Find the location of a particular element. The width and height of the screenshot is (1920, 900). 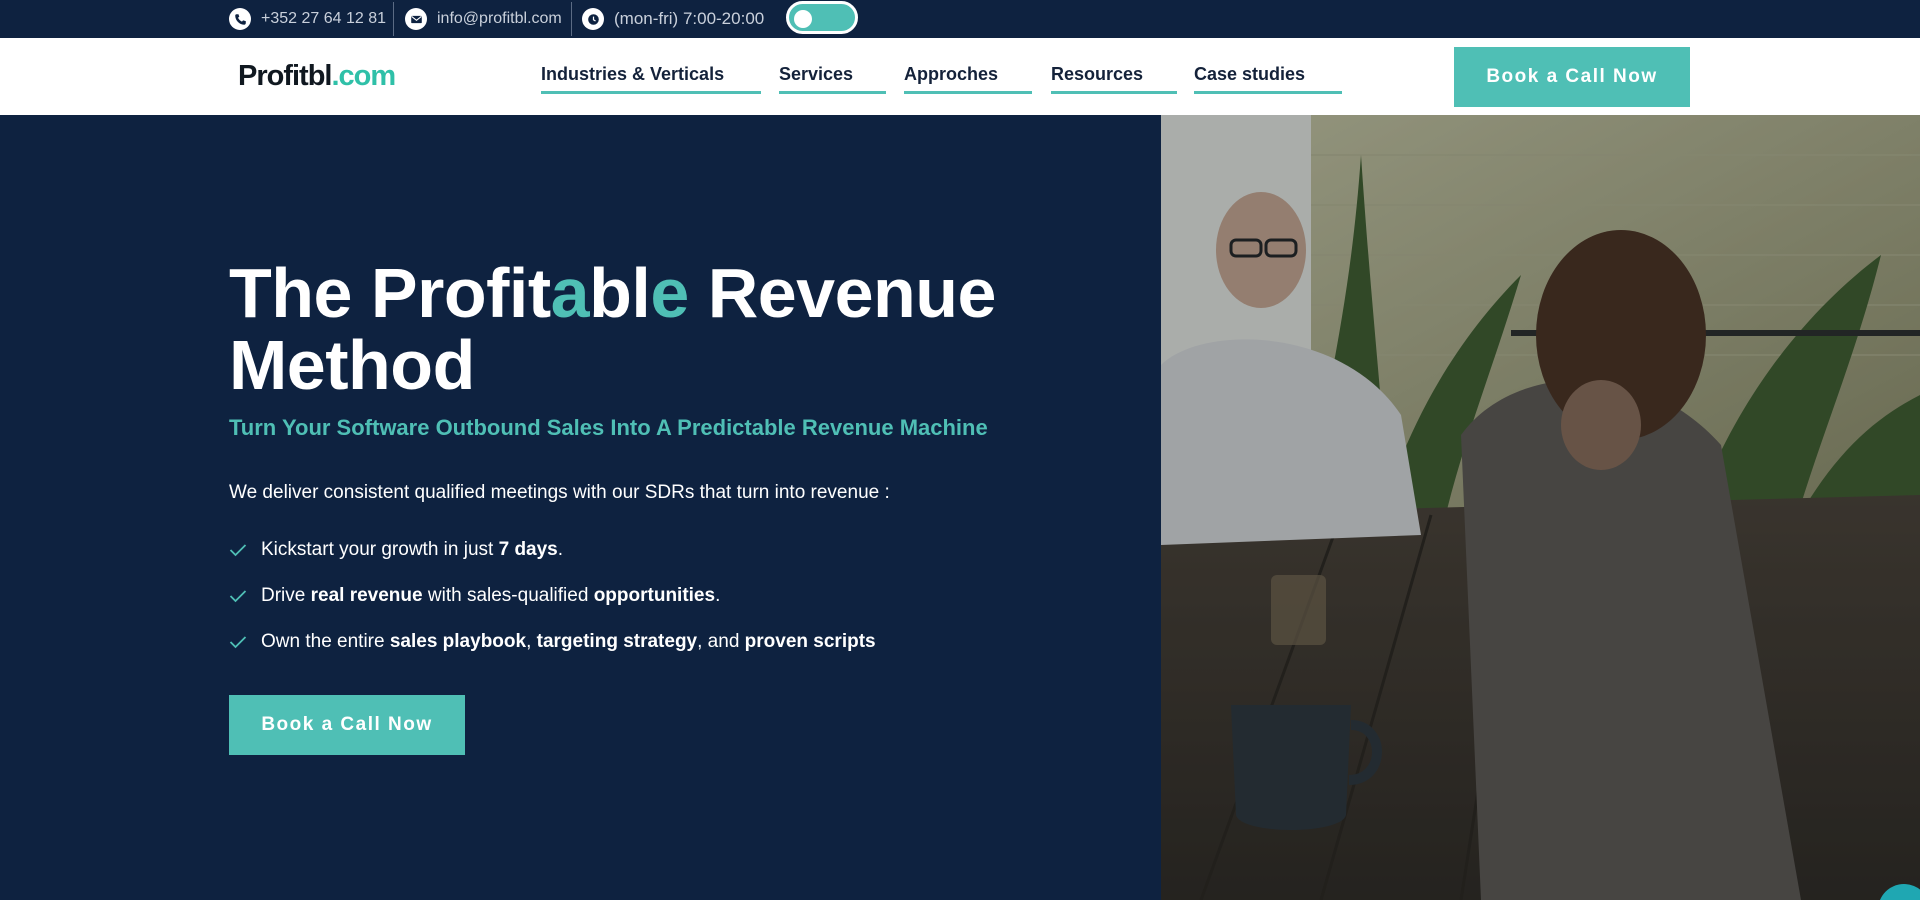

benefit-text-part: , and is located at coordinates (721, 641).